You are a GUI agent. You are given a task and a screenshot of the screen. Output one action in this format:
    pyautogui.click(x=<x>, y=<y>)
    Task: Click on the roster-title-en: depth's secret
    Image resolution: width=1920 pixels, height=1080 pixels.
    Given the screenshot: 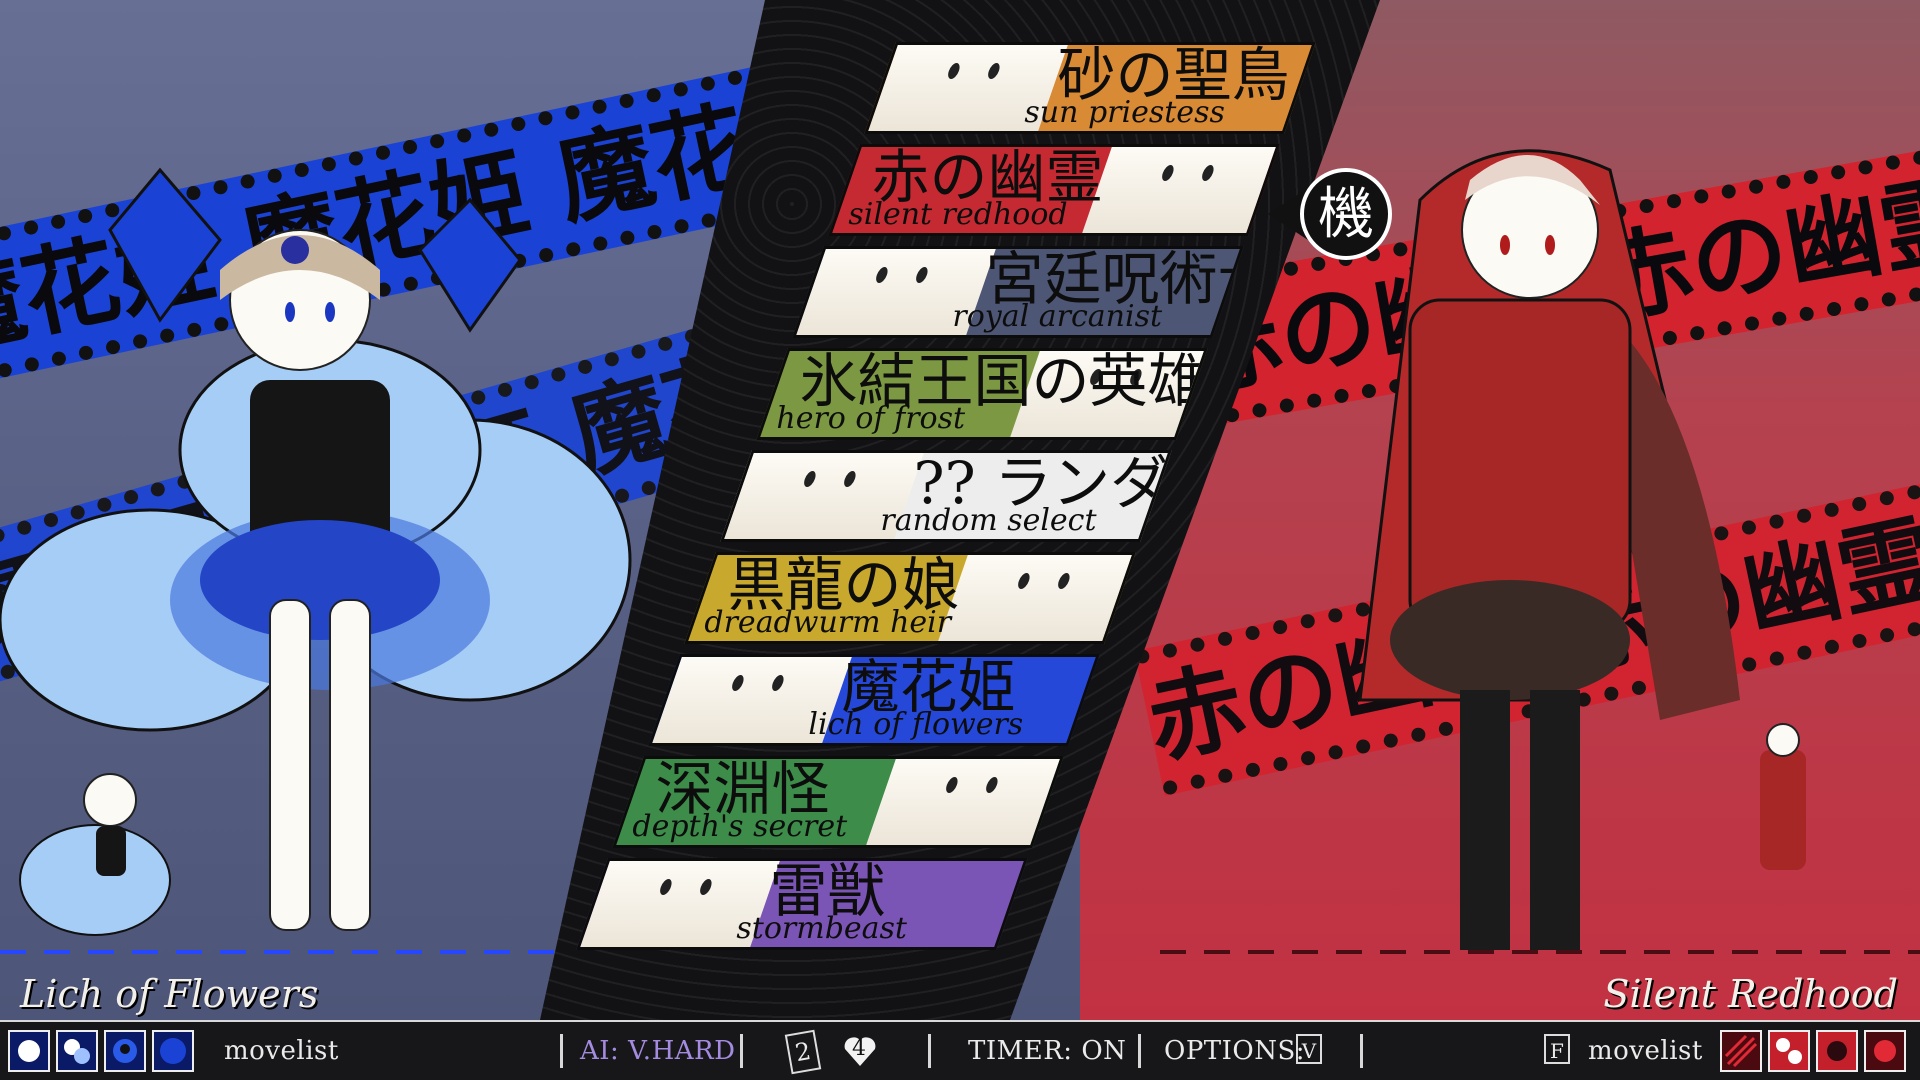 What is the action you would take?
    pyautogui.click(x=740, y=826)
    